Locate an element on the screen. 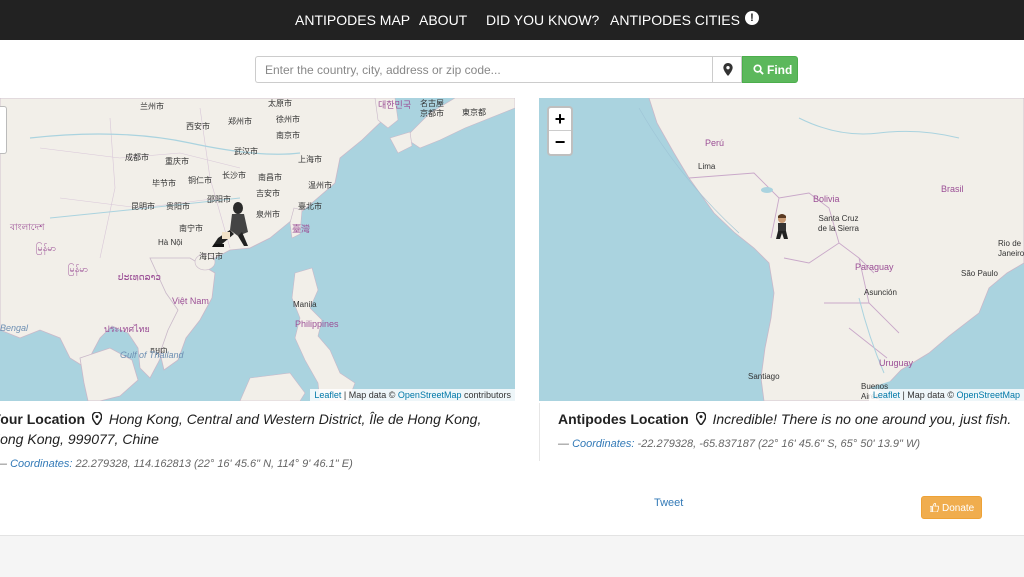 This screenshot has width=1024, height=577. attribution-suffix: contributors is located at coordinates (486, 395).